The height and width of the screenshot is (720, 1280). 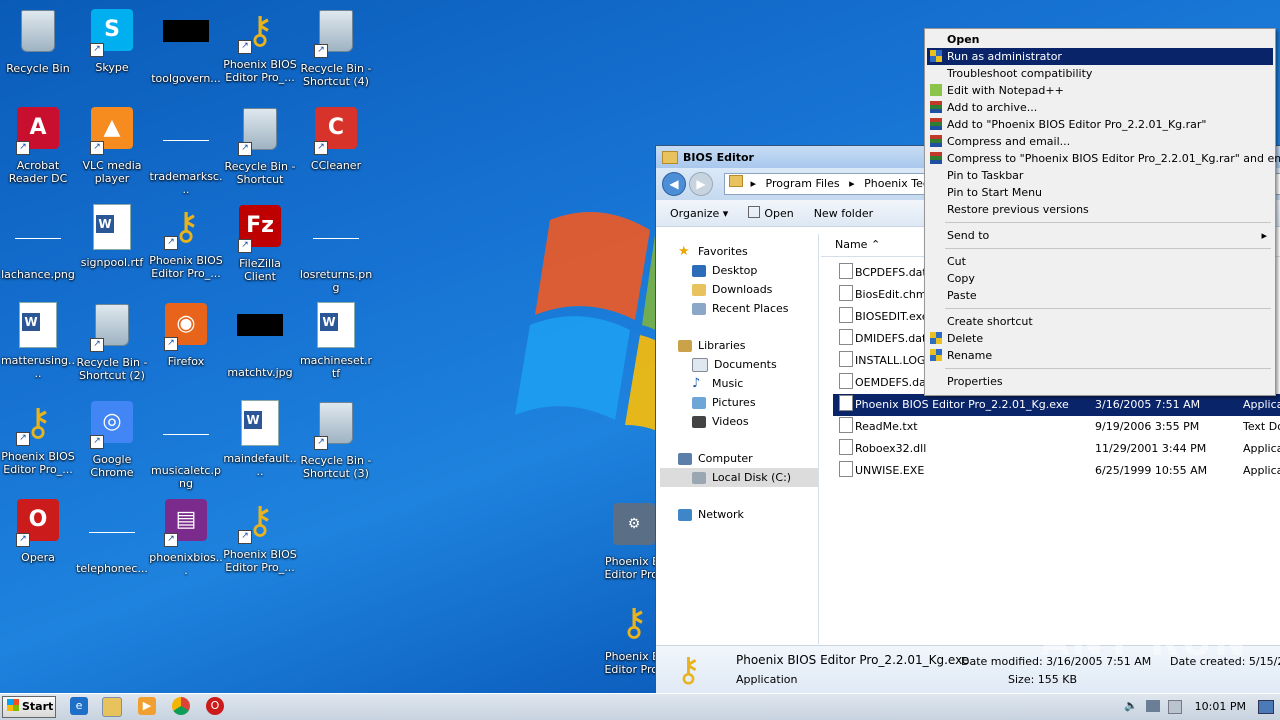 What do you see at coordinates (112, 438) in the screenshot?
I see `desktop-icon: ◎ ↗ Google Chrome` at bounding box center [112, 438].